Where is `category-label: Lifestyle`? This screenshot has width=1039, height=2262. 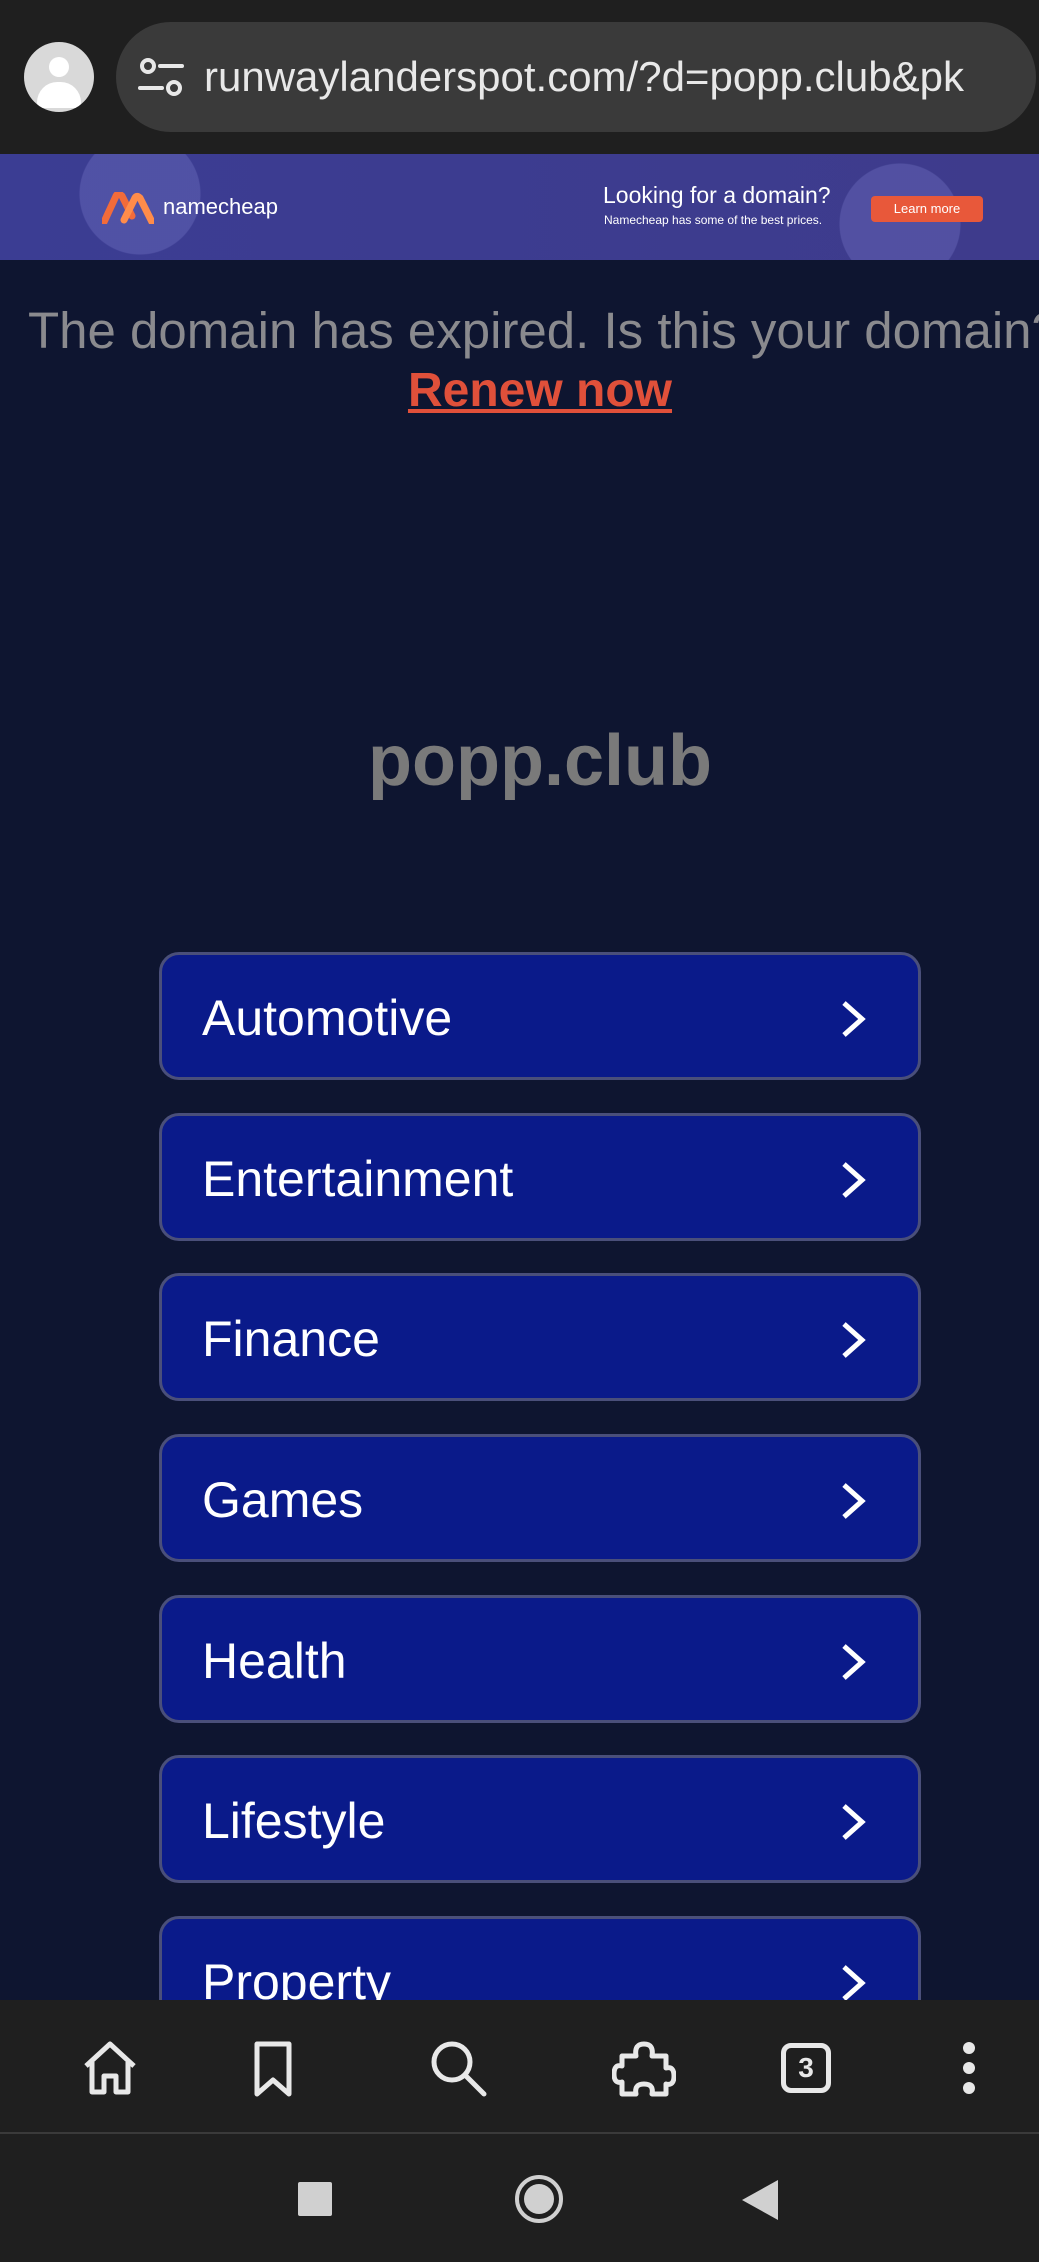
category-label: Lifestyle is located at coordinates (294, 1821).